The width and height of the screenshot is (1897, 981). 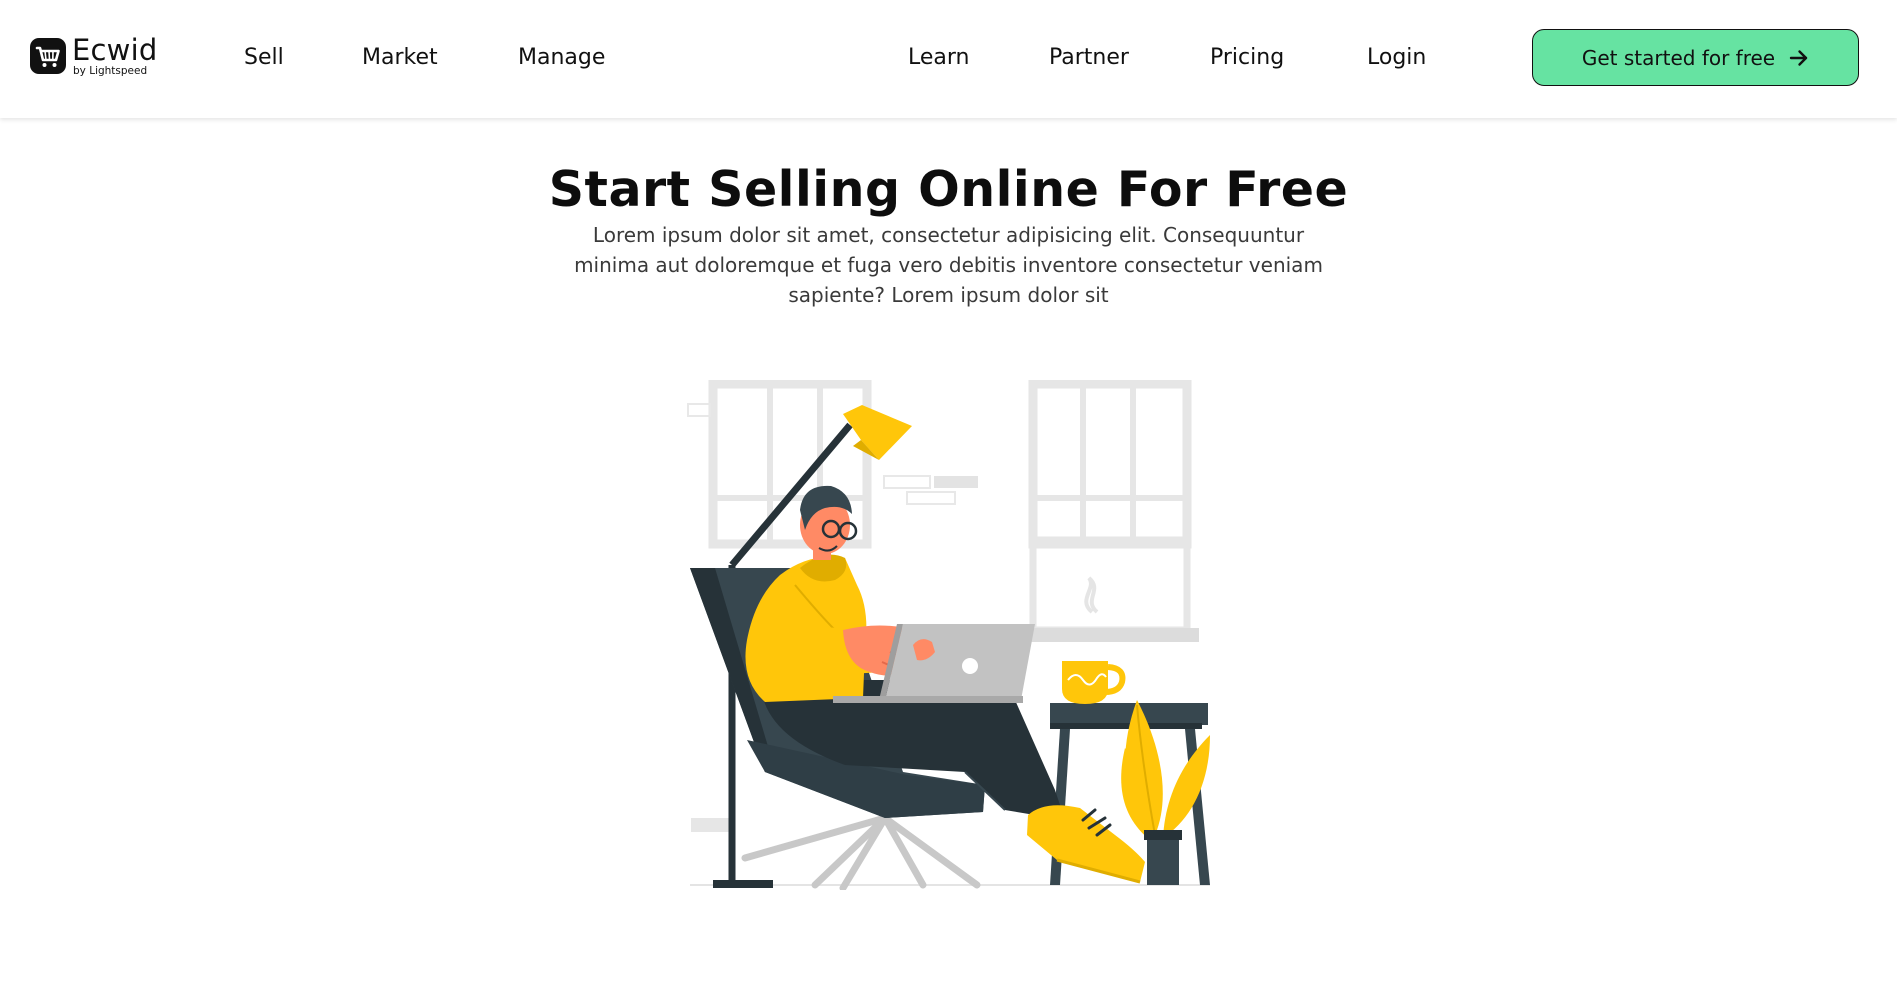 What do you see at coordinates (1247, 58) in the screenshot?
I see `nav-pricing: Pricing` at bounding box center [1247, 58].